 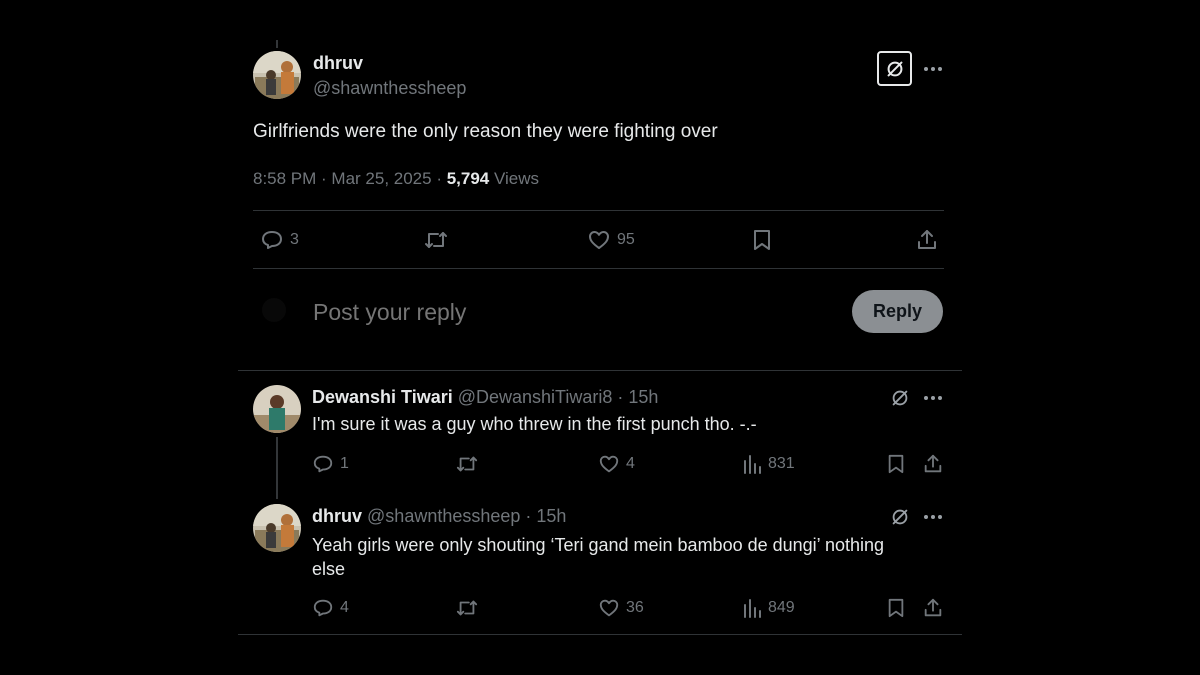 I want to click on reply-count: 1, so click(x=344, y=463).